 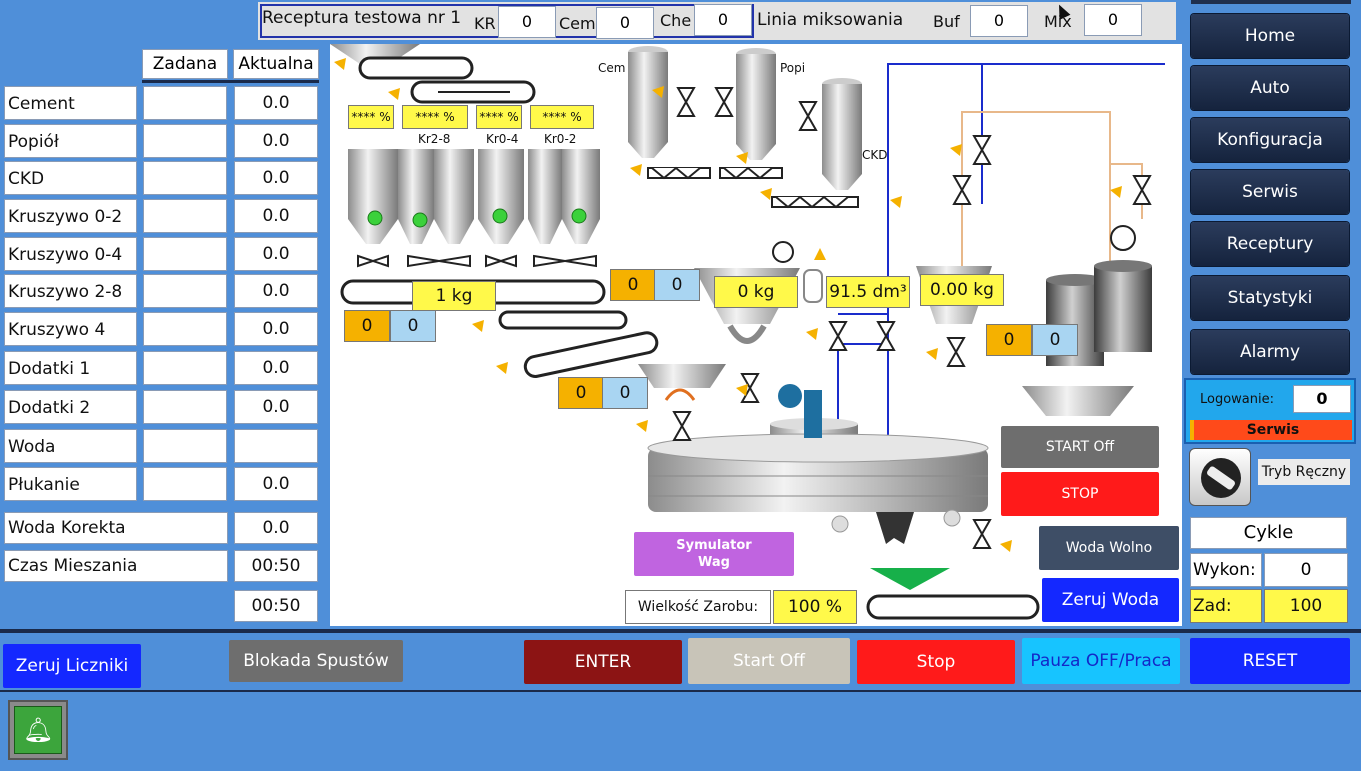 I want to click on agg-label-kr28: Kr2-8, so click(x=434, y=139).